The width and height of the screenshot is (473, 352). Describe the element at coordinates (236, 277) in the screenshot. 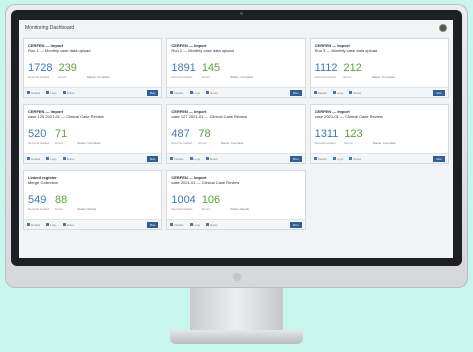

I see `brand-logo` at that location.